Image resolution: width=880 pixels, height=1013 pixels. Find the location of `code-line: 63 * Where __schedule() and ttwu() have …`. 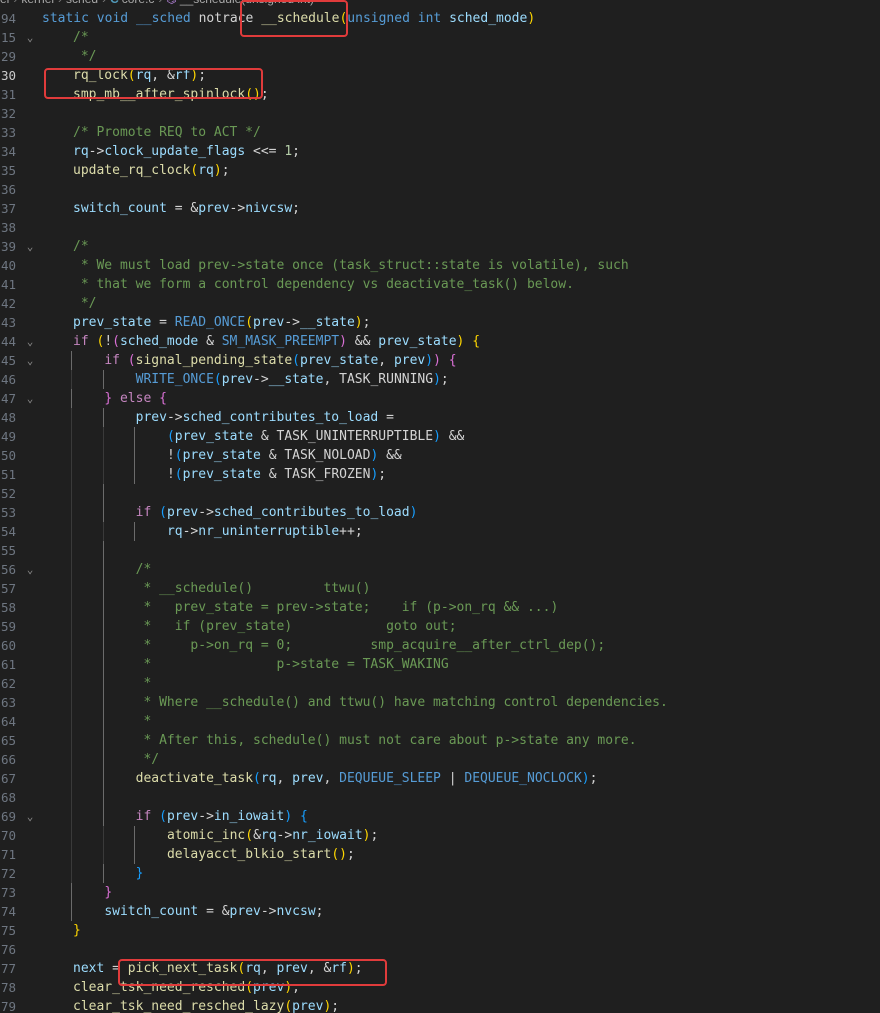

code-line: 63 * Where __schedule() and ttwu() have … is located at coordinates (440, 702).